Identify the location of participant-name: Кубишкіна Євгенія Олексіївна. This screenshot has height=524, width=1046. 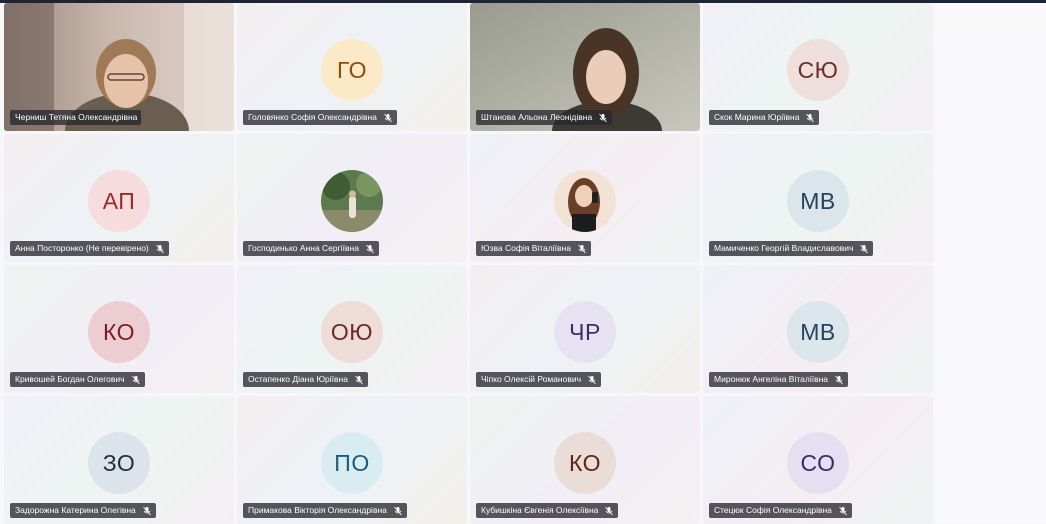
(540, 510).